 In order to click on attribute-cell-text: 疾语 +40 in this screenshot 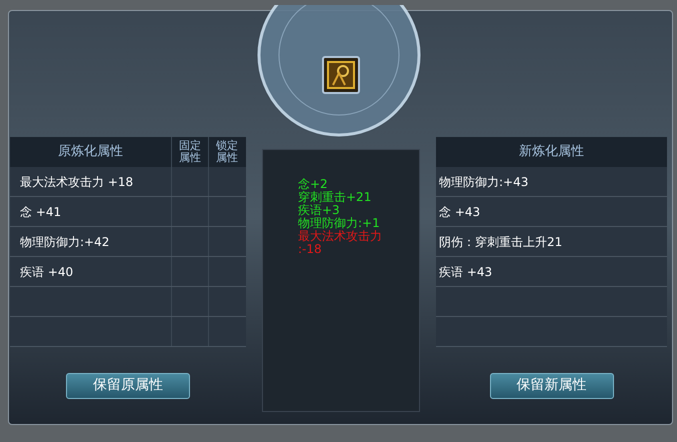, I will do `click(46, 272)`.